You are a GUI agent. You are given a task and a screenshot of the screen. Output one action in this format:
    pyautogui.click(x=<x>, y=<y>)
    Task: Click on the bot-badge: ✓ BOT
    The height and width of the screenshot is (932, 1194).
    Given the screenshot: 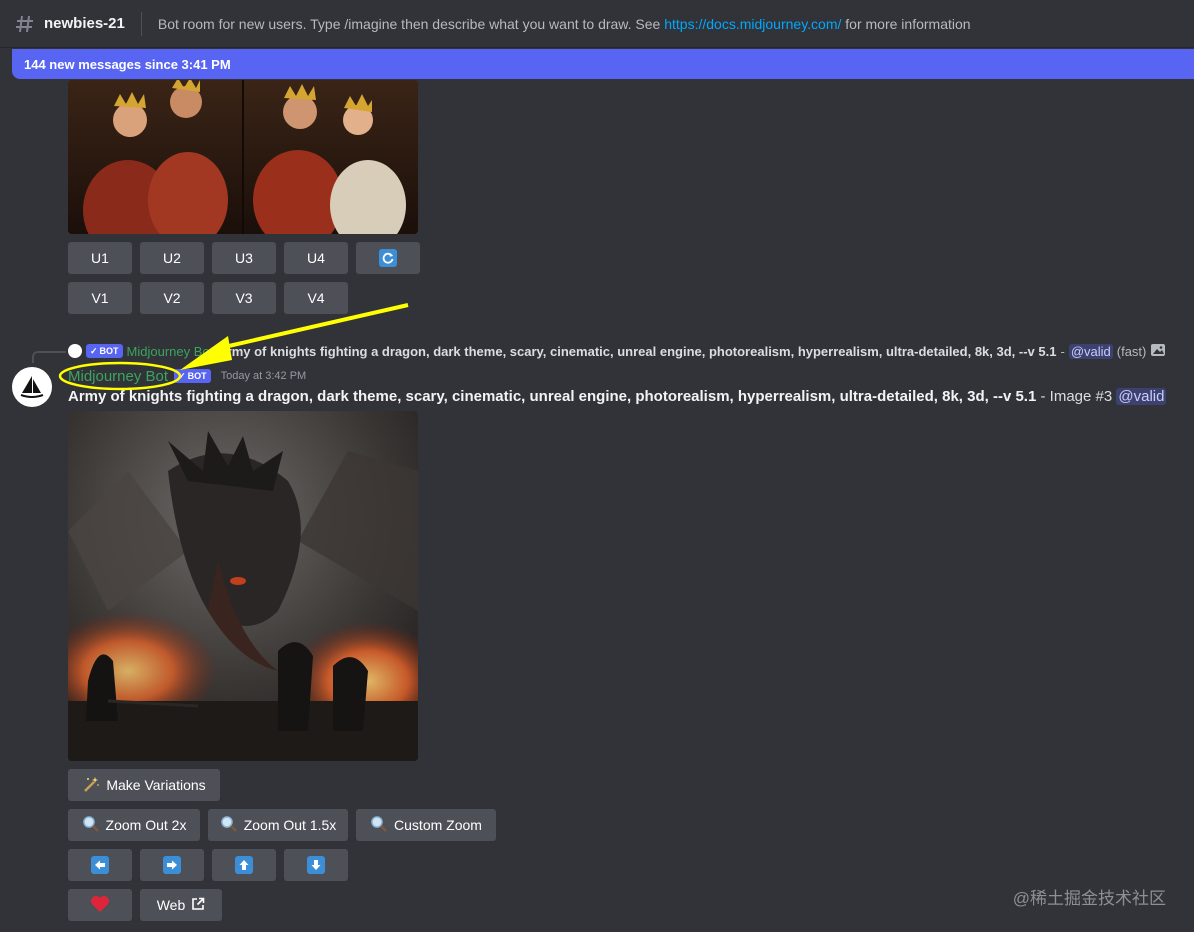 What is the action you would take?
    pyautogui.click(x=192, y=376)
    